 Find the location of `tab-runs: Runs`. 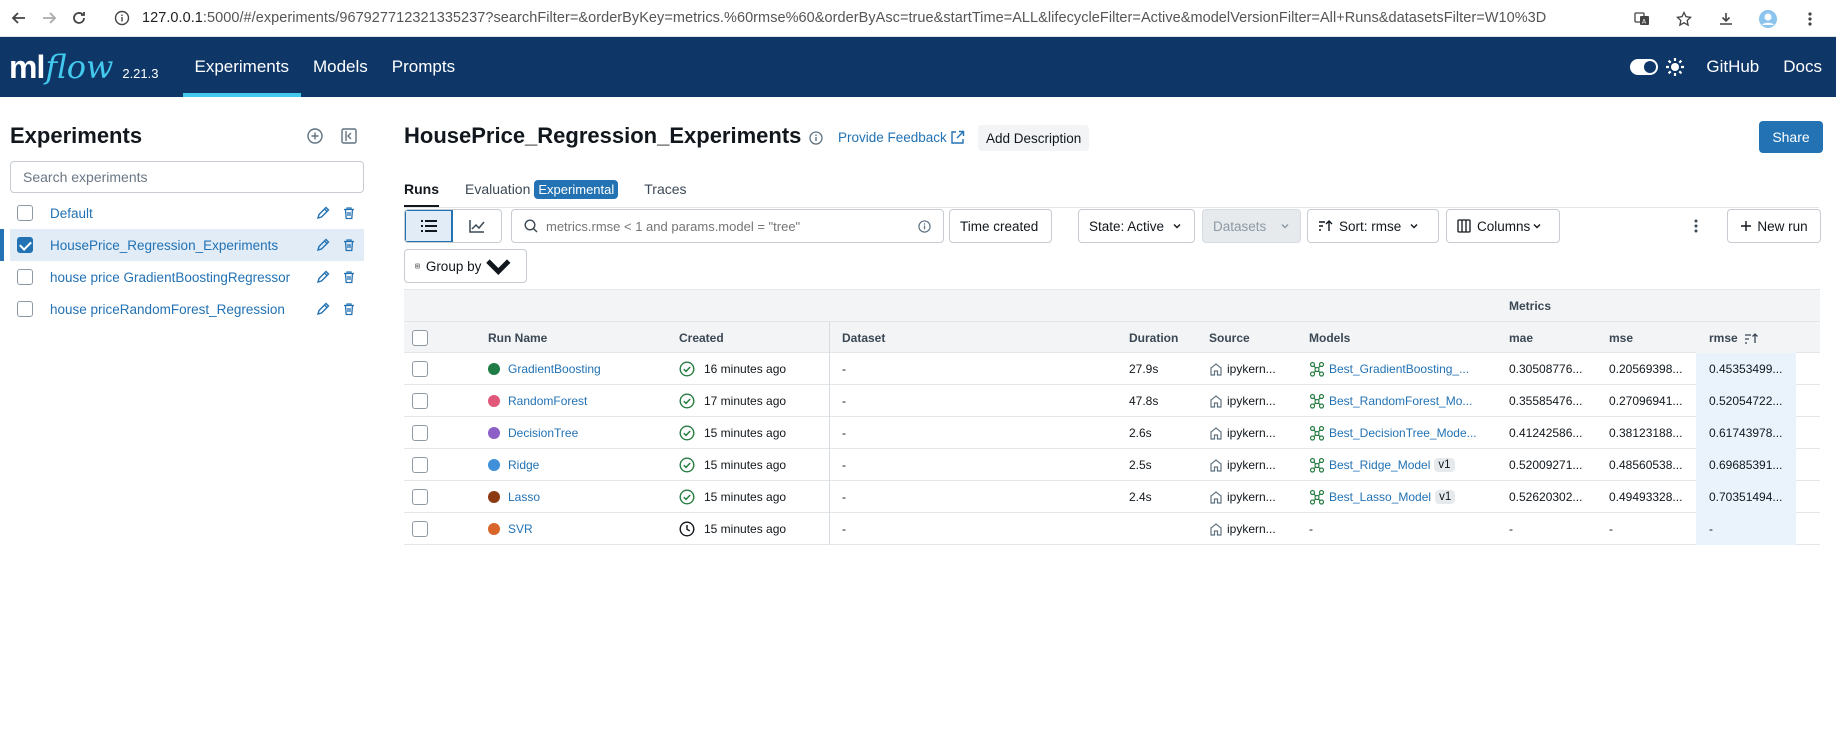

tab-runs: Runs is located at coordinates (421, 191).